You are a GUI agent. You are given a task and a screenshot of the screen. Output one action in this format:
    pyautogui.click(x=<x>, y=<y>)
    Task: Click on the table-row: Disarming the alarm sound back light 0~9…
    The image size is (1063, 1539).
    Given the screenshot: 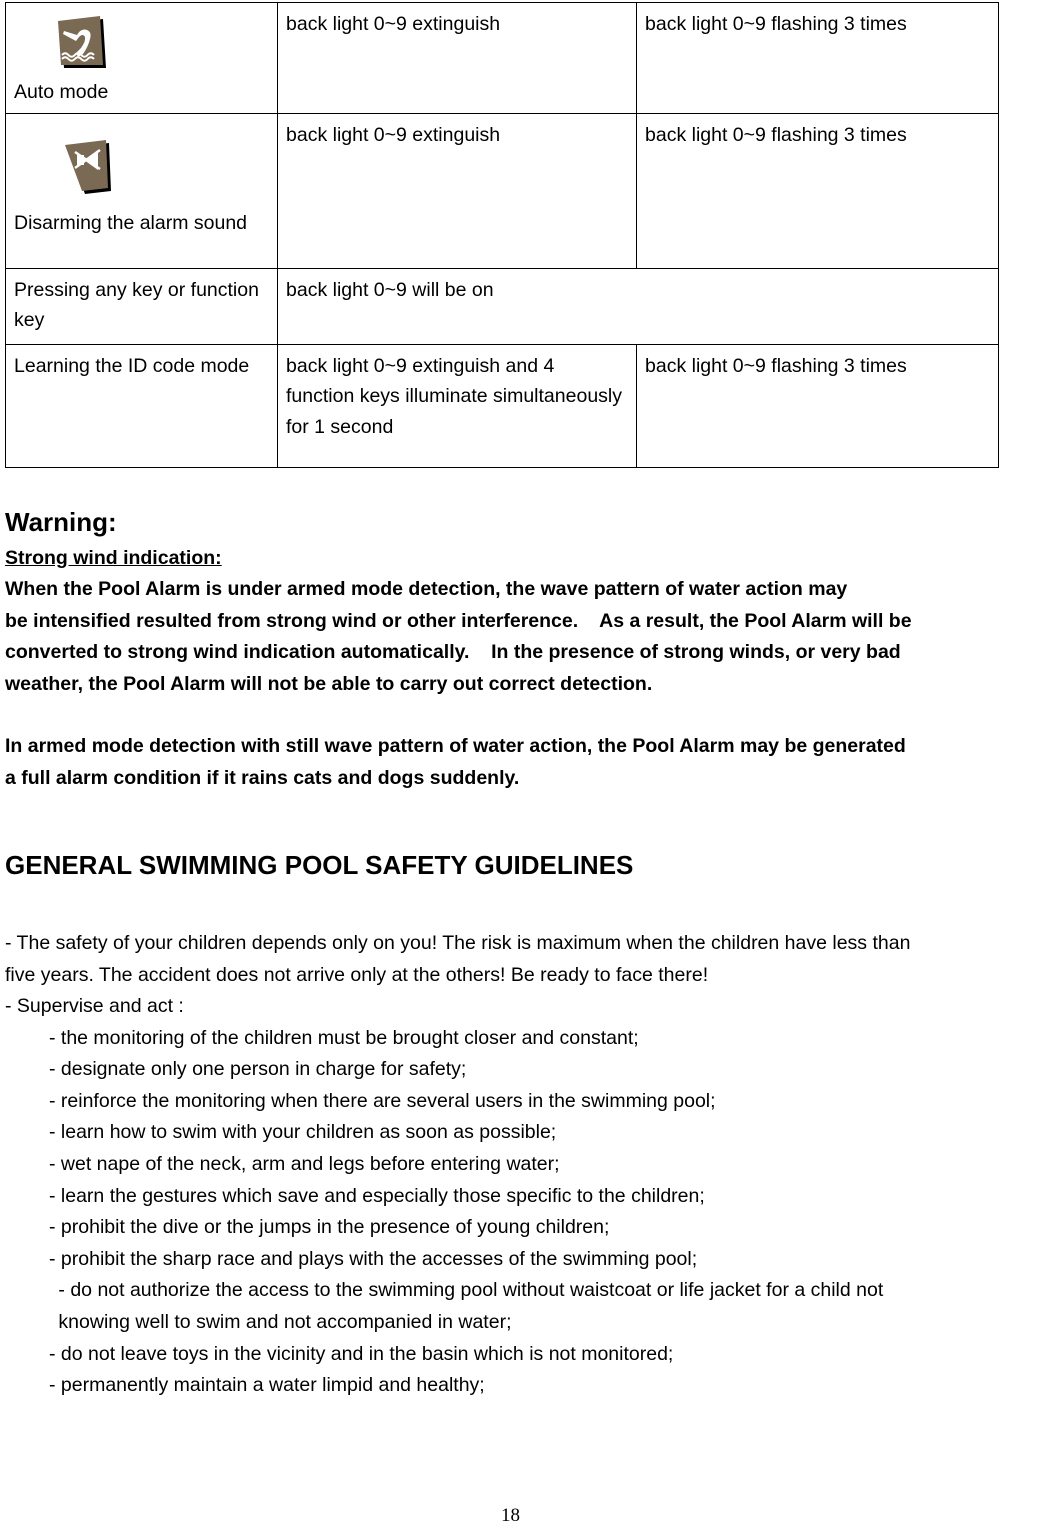 What is the action you would take?
    pyautogui.click(x=502, y=191)
    